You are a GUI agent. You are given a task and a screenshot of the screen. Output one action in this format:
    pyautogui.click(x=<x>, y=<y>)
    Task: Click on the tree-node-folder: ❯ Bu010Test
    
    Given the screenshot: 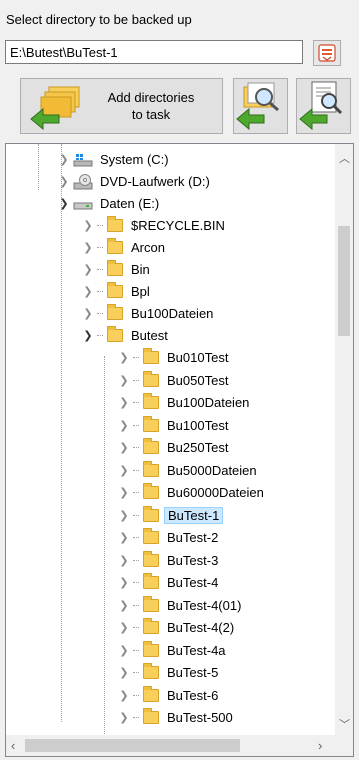 What is the action you would take?
    pyautogui.click(x=174, y=357)
    